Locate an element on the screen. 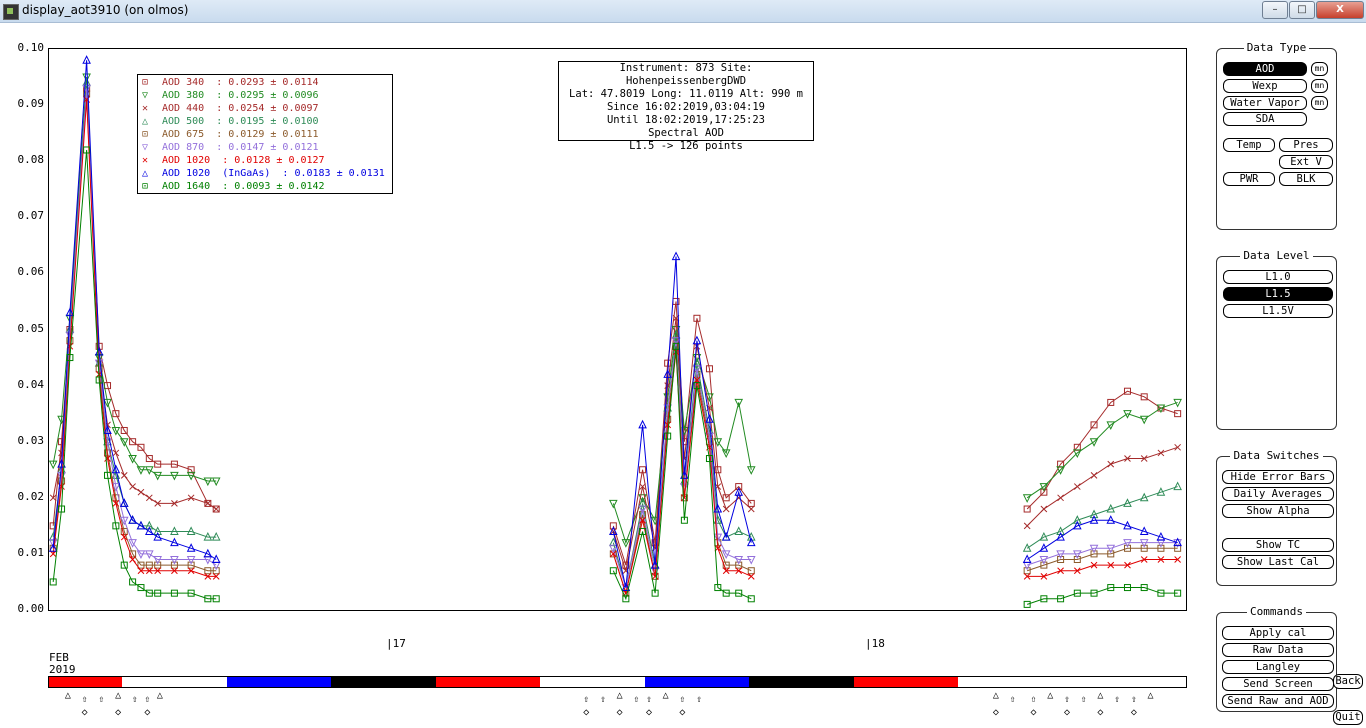 This screenshot has width=1366, height=728. title-bar: display_aot3910 (on olmos) – □ X is located at coordinates (683, 11).